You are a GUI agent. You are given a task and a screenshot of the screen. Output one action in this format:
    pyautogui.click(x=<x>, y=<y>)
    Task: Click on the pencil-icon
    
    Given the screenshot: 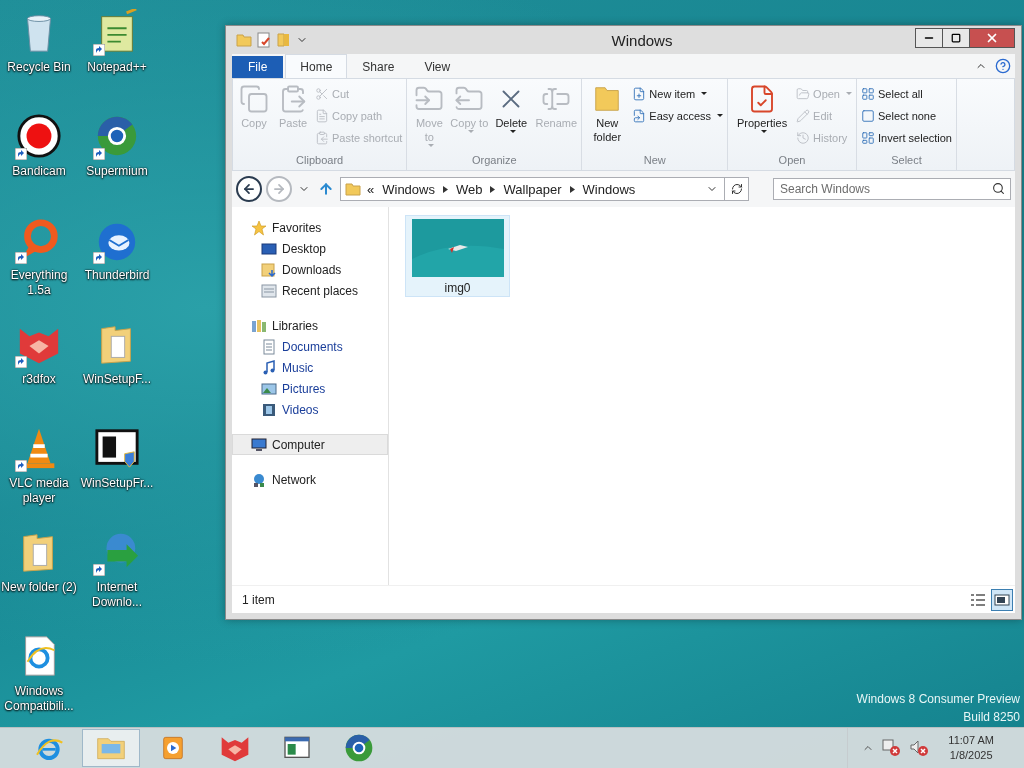 What is the action you would take?
    pyautogui.click(x=803, y=115)
    